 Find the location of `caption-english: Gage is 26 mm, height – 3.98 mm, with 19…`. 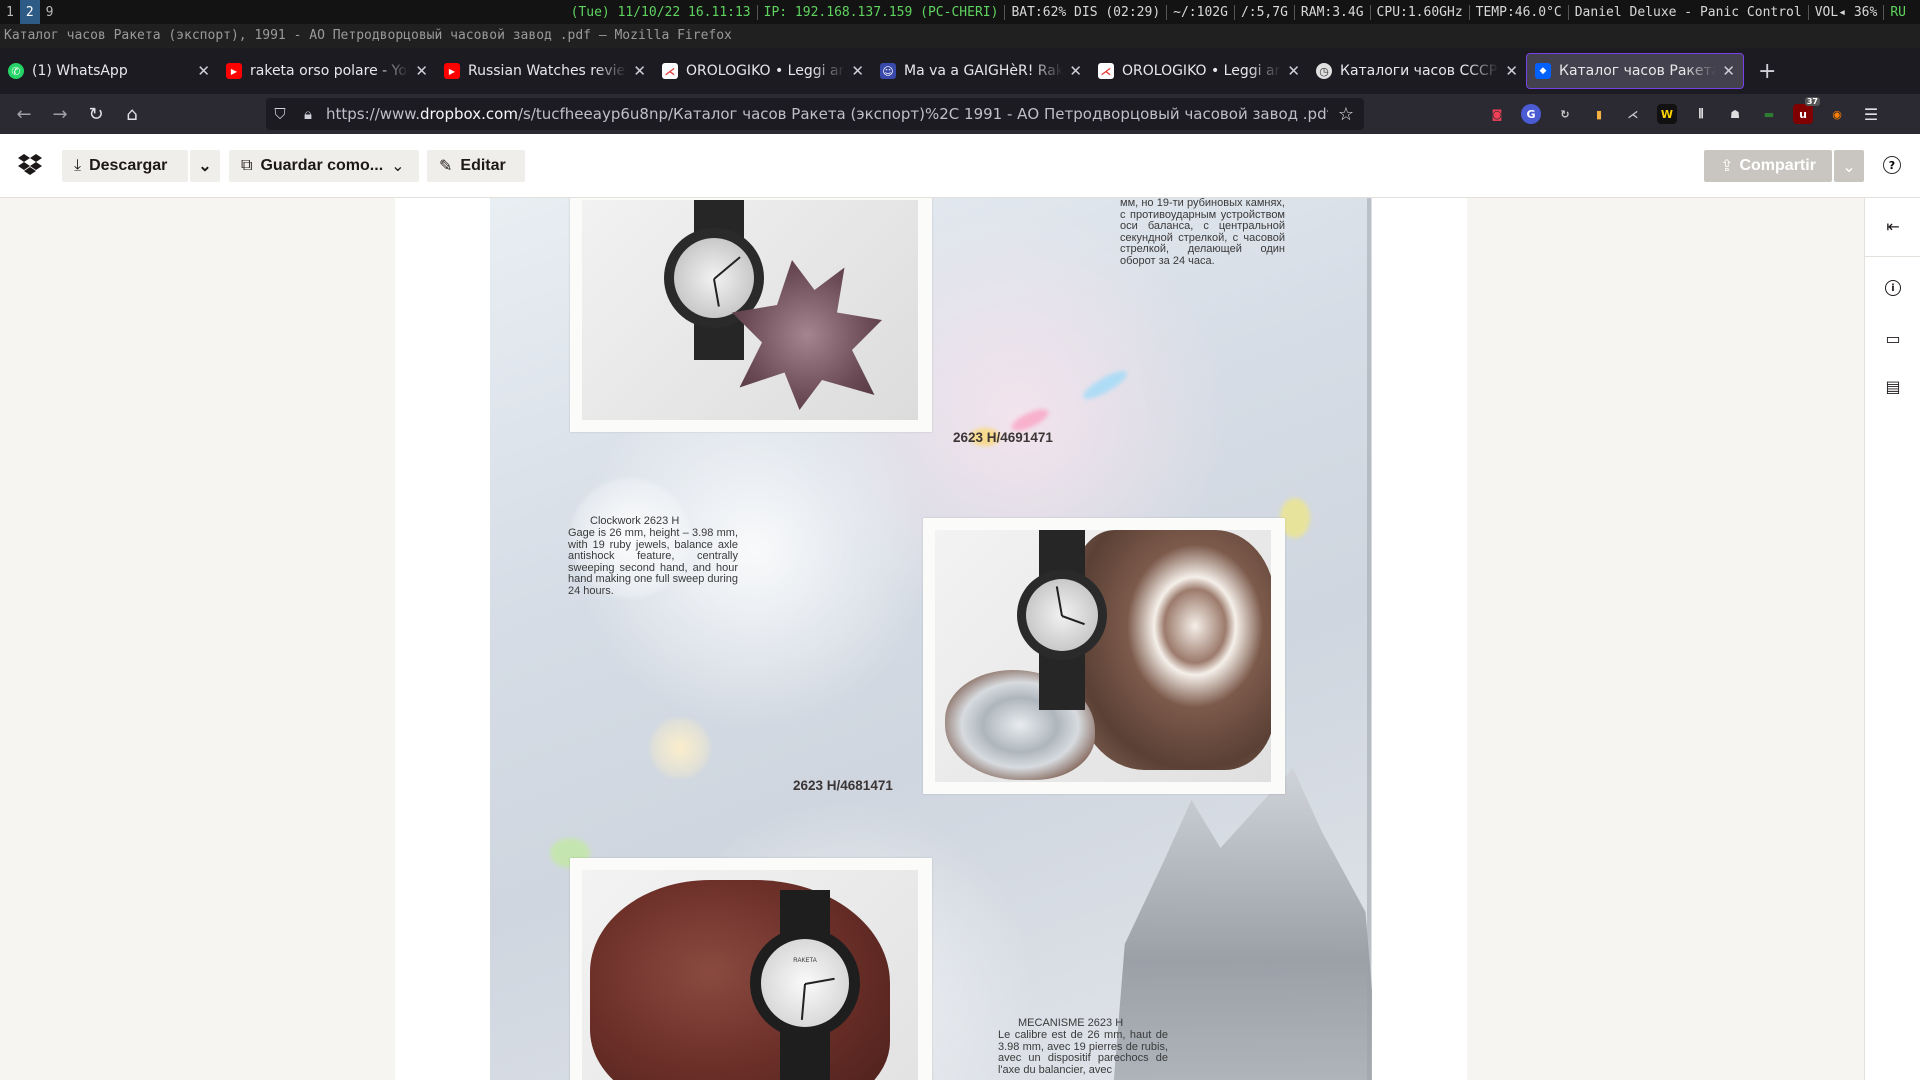

caption-english: Gage is 26 mm, height – 3.98 mm, with 19… is located at coordinates (653, 562).